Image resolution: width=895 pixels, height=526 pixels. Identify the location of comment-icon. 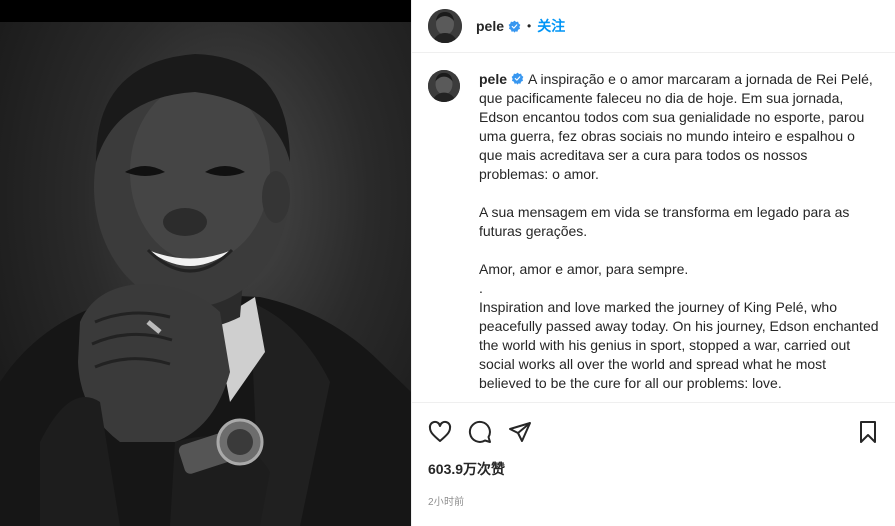
(480, 432).